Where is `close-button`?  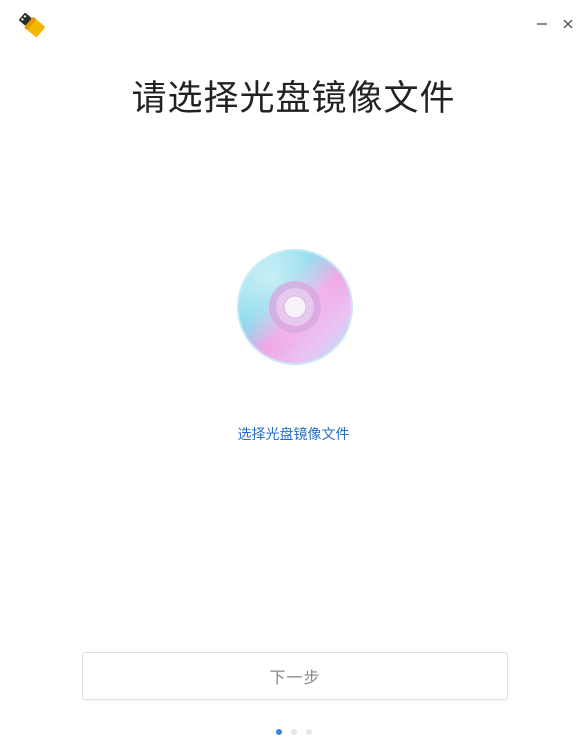 close-button is located at coordinates (568, 24).